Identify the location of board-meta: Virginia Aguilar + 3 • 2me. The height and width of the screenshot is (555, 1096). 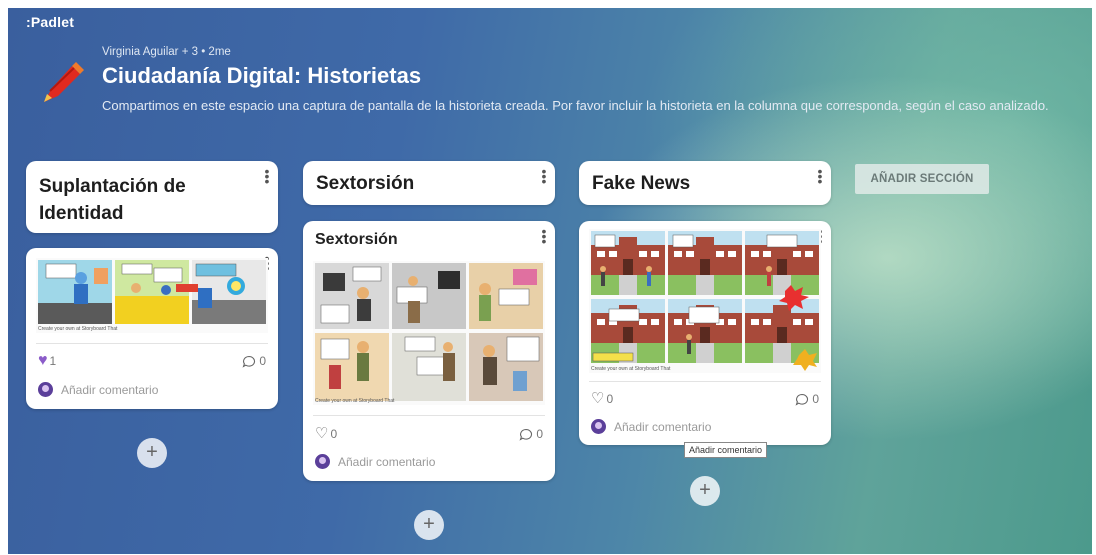
(166, 52).